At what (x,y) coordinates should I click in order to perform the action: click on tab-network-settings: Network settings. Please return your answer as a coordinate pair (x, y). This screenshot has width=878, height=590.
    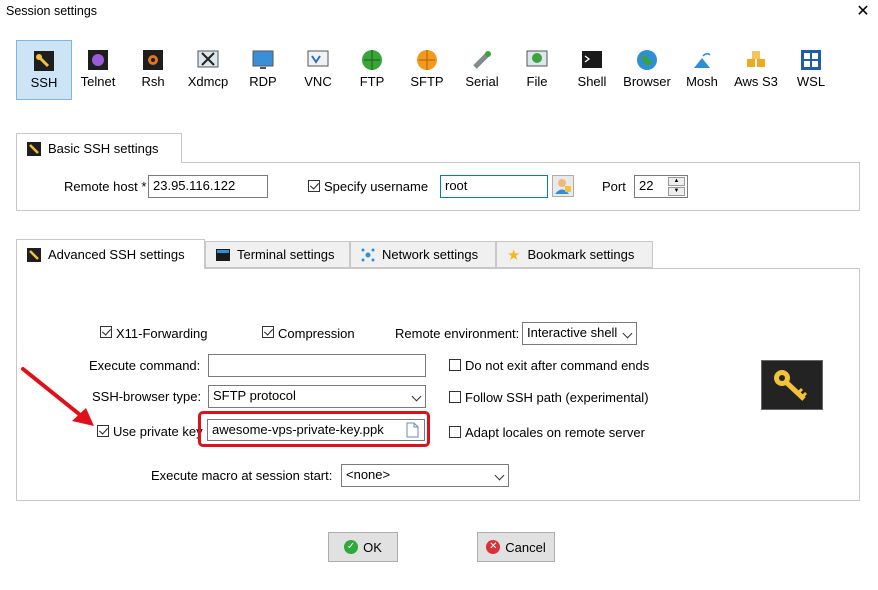
    Looking at the image, I should click on (423, 254).